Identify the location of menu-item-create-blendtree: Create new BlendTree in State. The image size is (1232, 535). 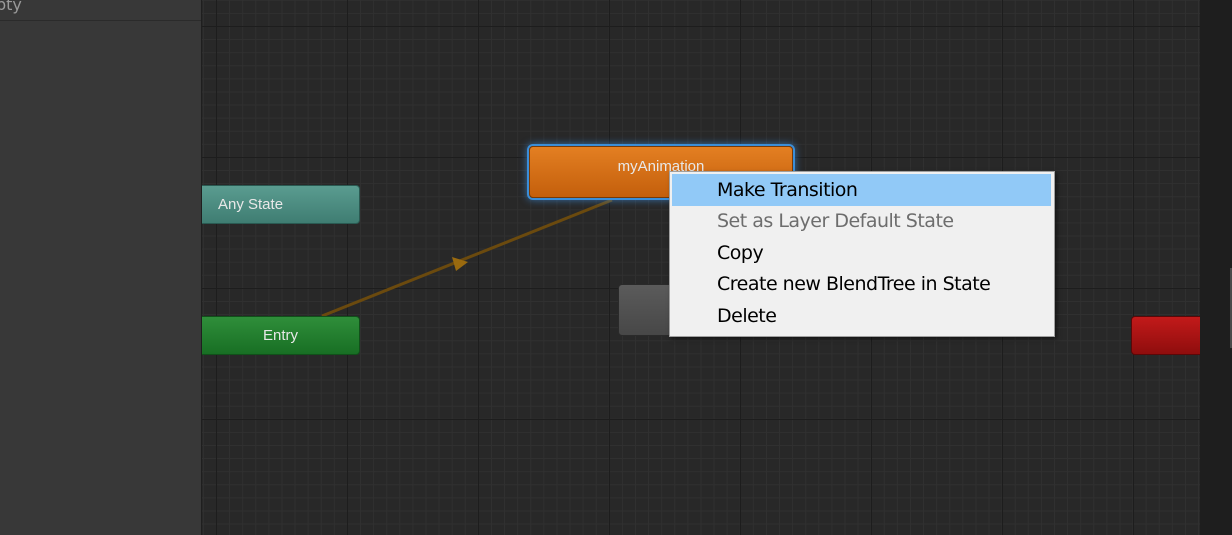
(861, 285).